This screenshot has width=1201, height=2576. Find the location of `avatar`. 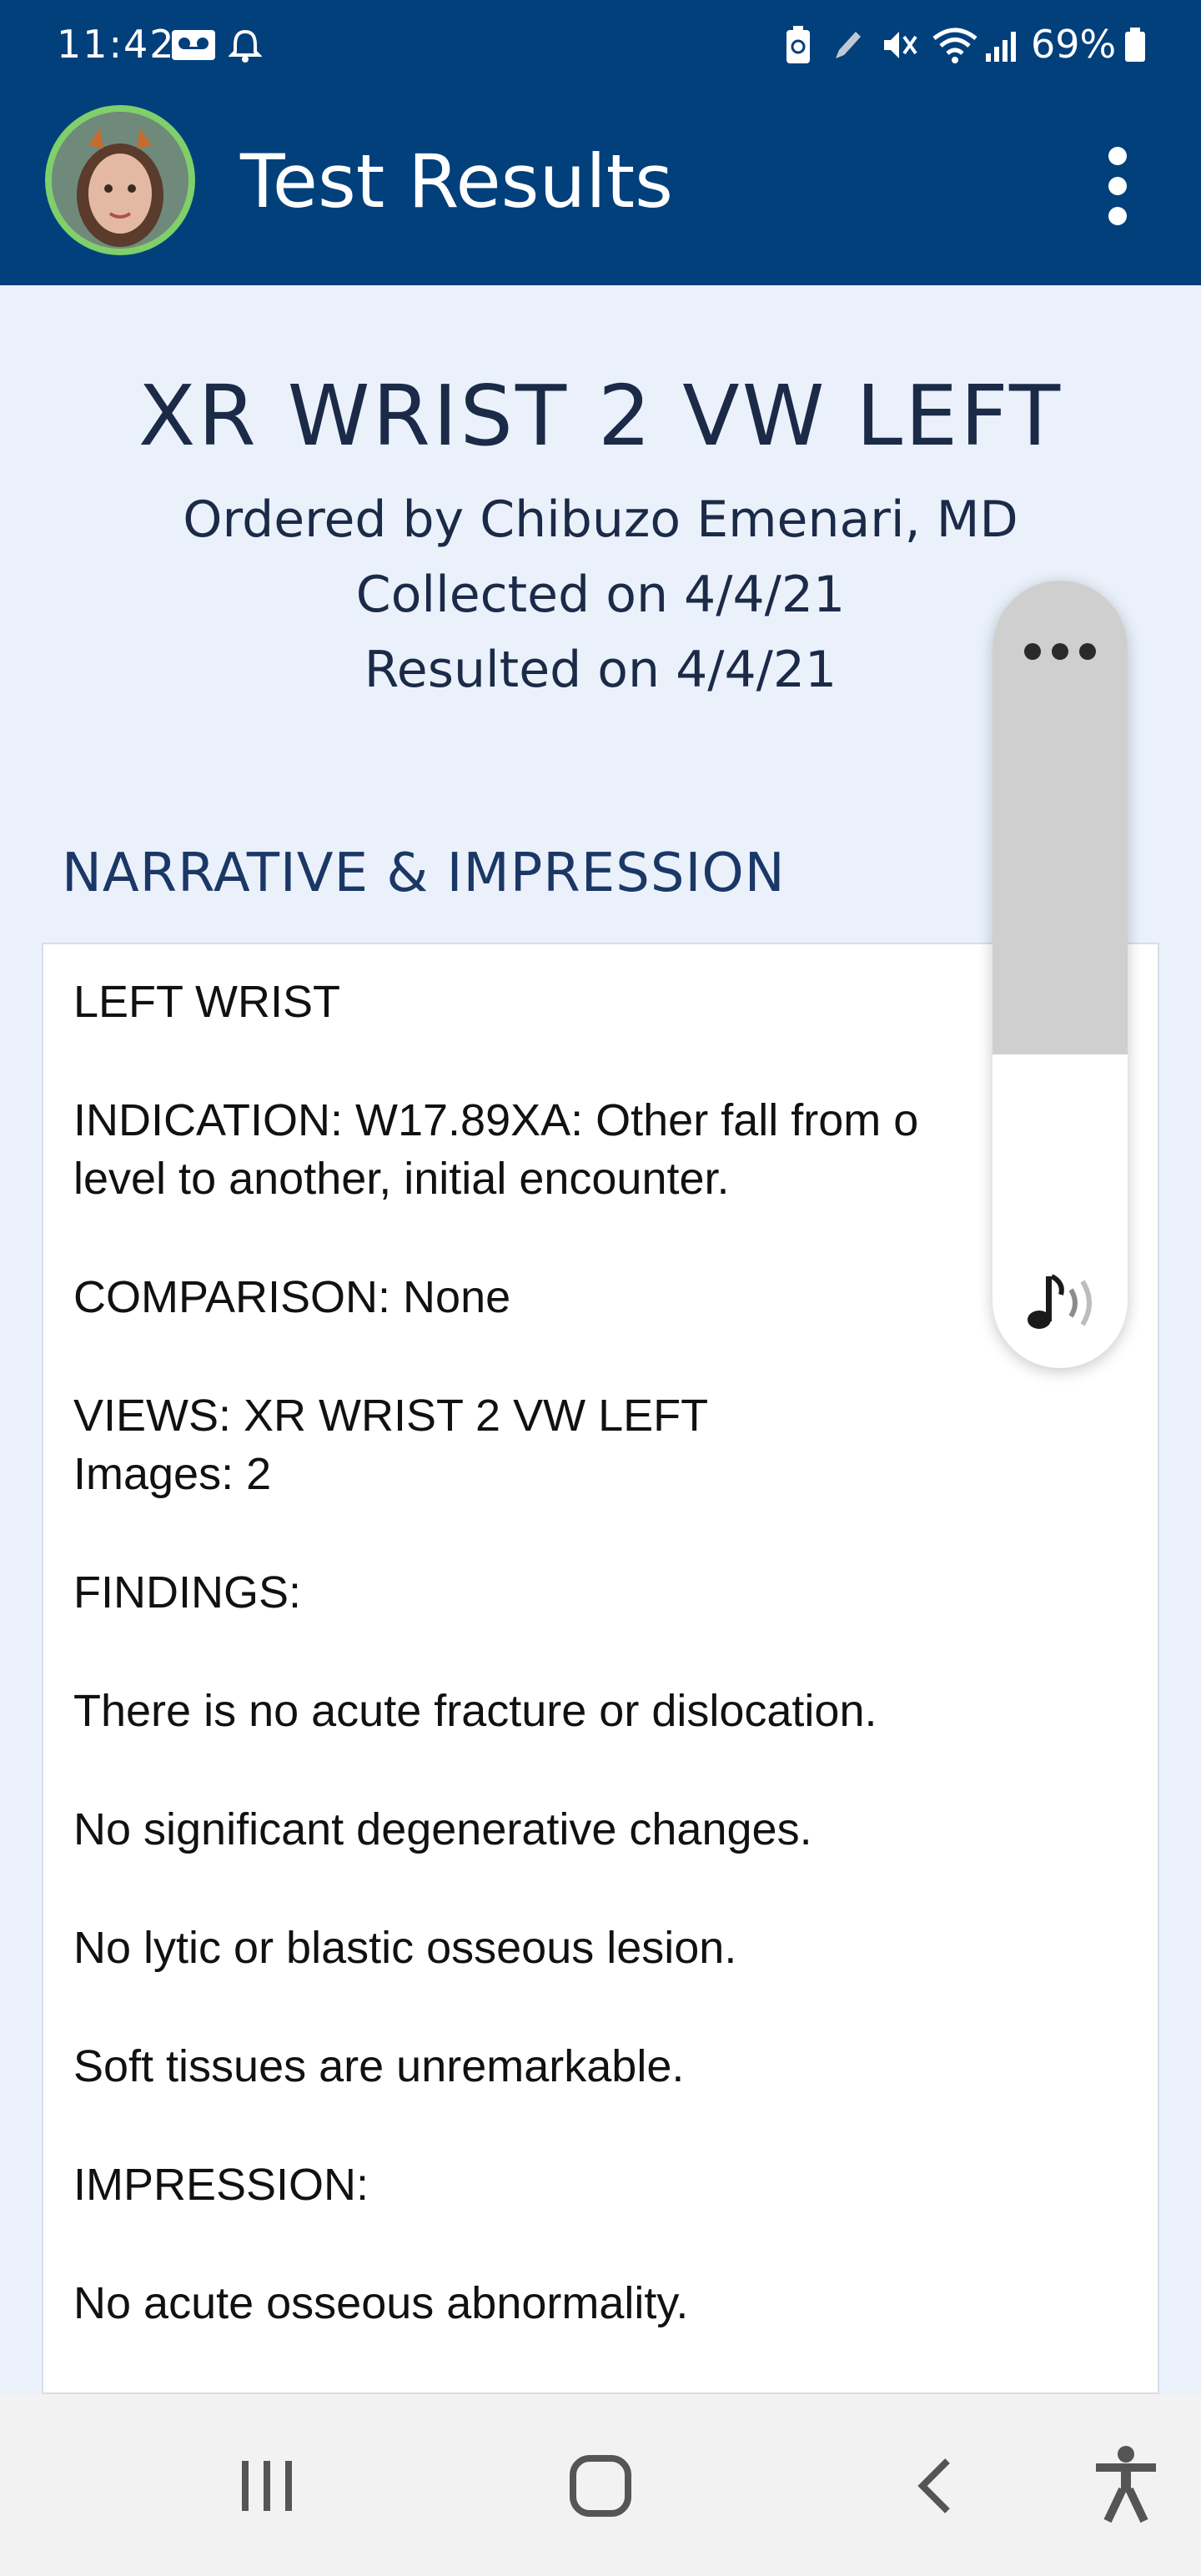

avatar is located at coordinates (120, 180).